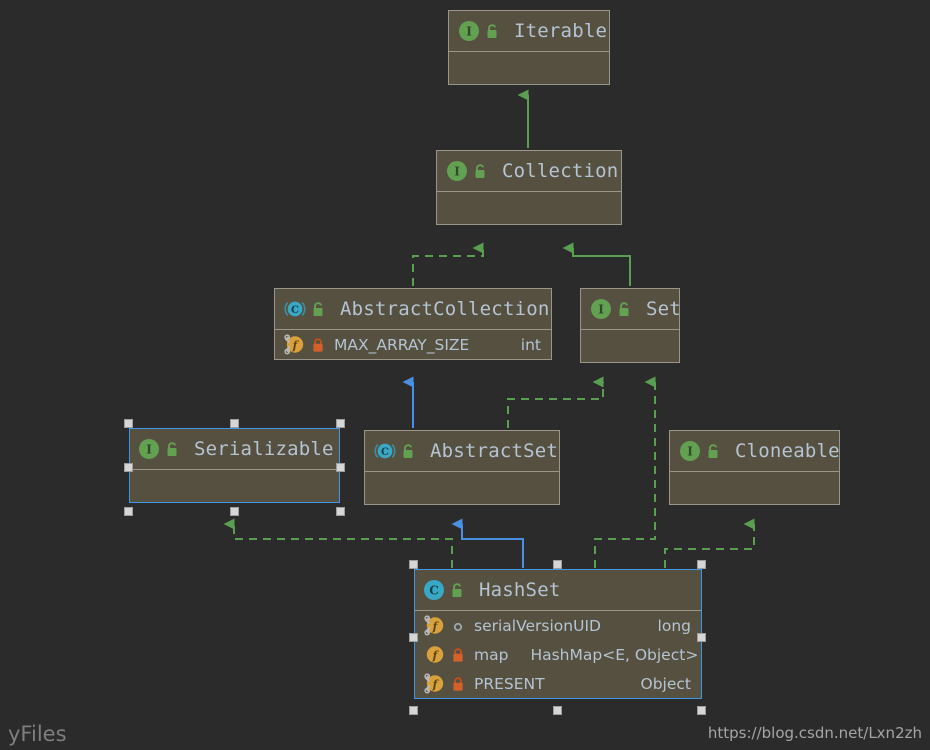 The height and width of the screenshot is (750, 930). Describe the element at coordinates (448, 264) in the screenshot. I see `edge-abstractcollection-to-collection` at that location.